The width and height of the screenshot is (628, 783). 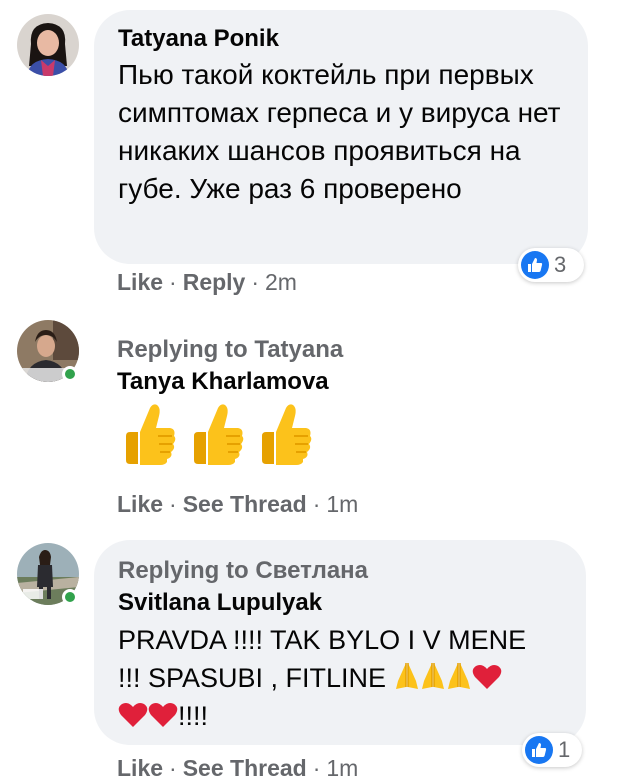 I want to click on reaction-count: 3, so click(x=560, y=264).